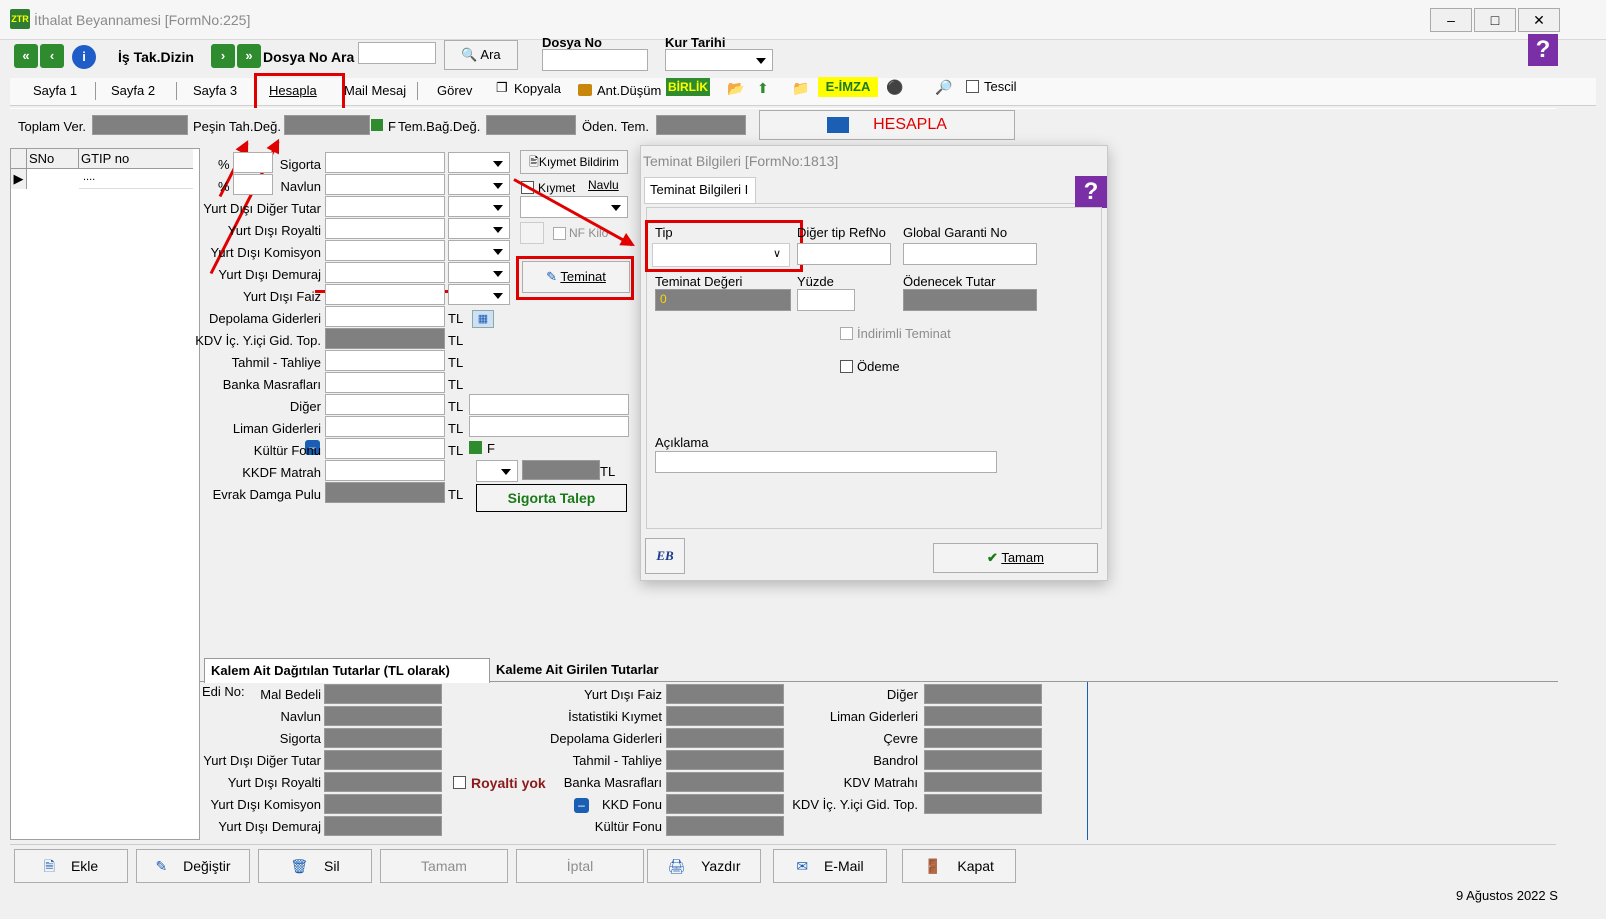 The height and width of the screenshot is (919, 1606). Describe the element at coordinates (537, 88) in the screenshot. I see `kopyala-button: Kopyala` at that location.